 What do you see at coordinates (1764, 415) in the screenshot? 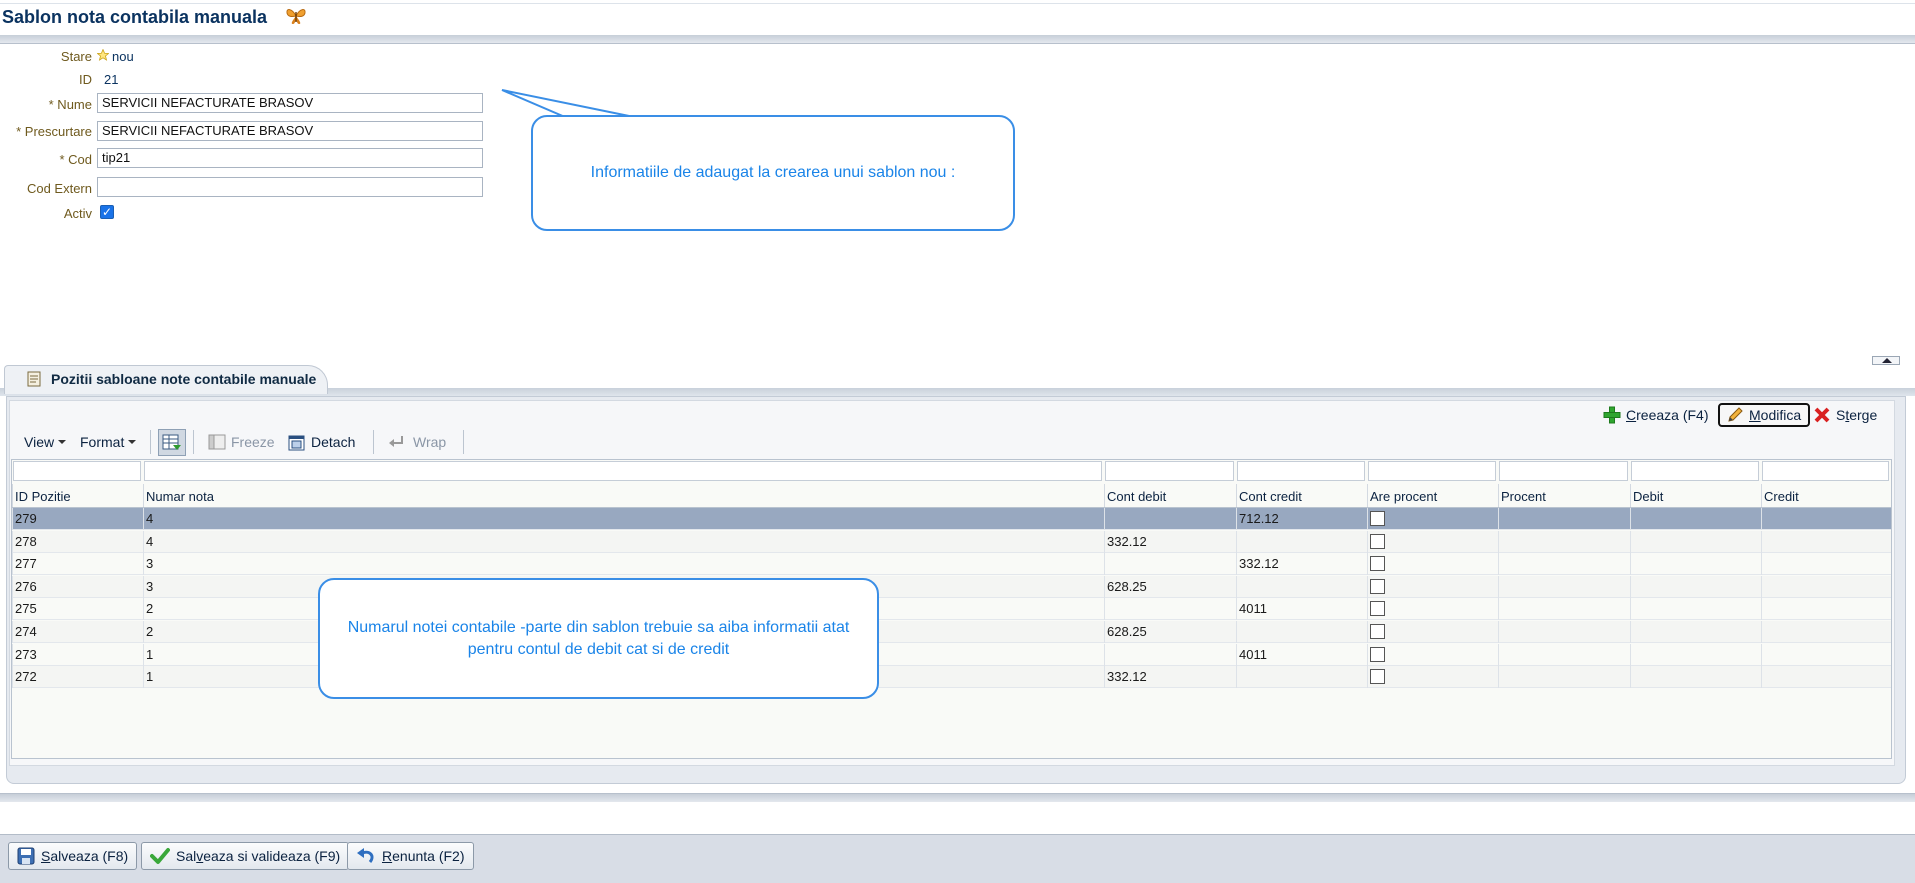
I see `modify-button: Modifica` at bounding box center [1764, 415].